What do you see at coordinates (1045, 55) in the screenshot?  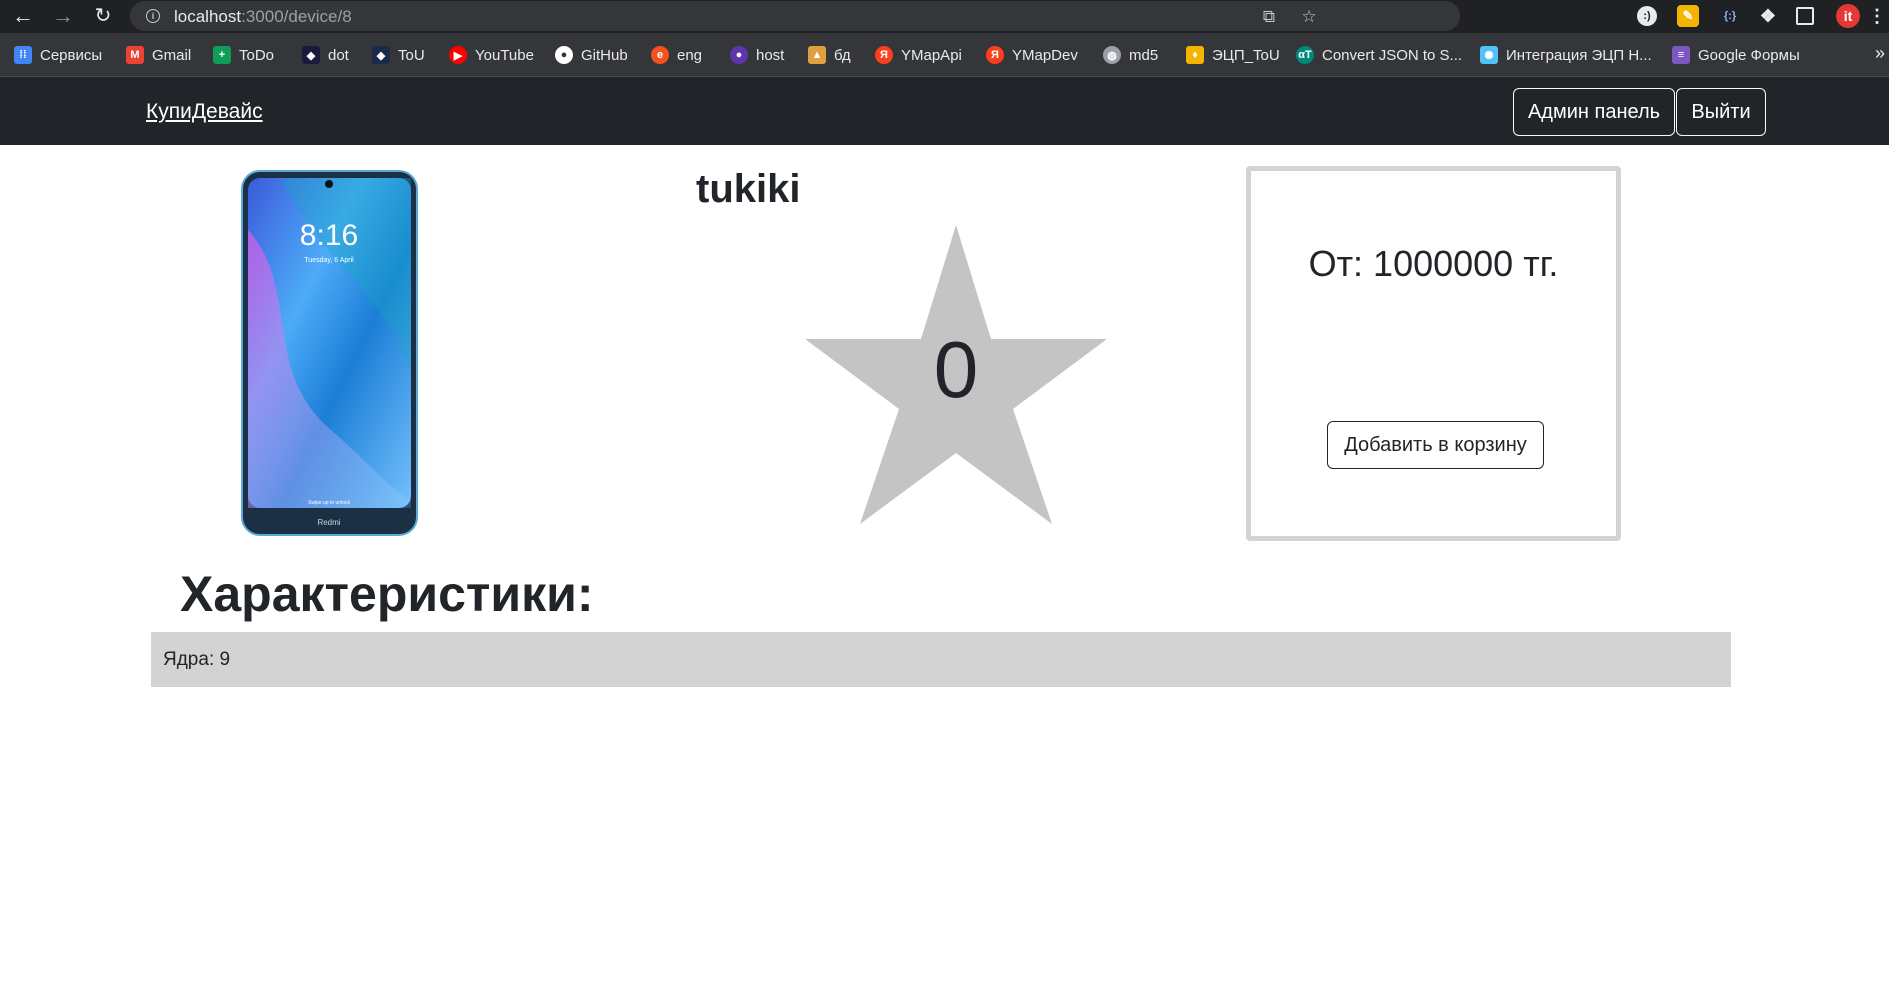 I see `bookmark-label: YMapDev` at bounding box center [1045, 55].